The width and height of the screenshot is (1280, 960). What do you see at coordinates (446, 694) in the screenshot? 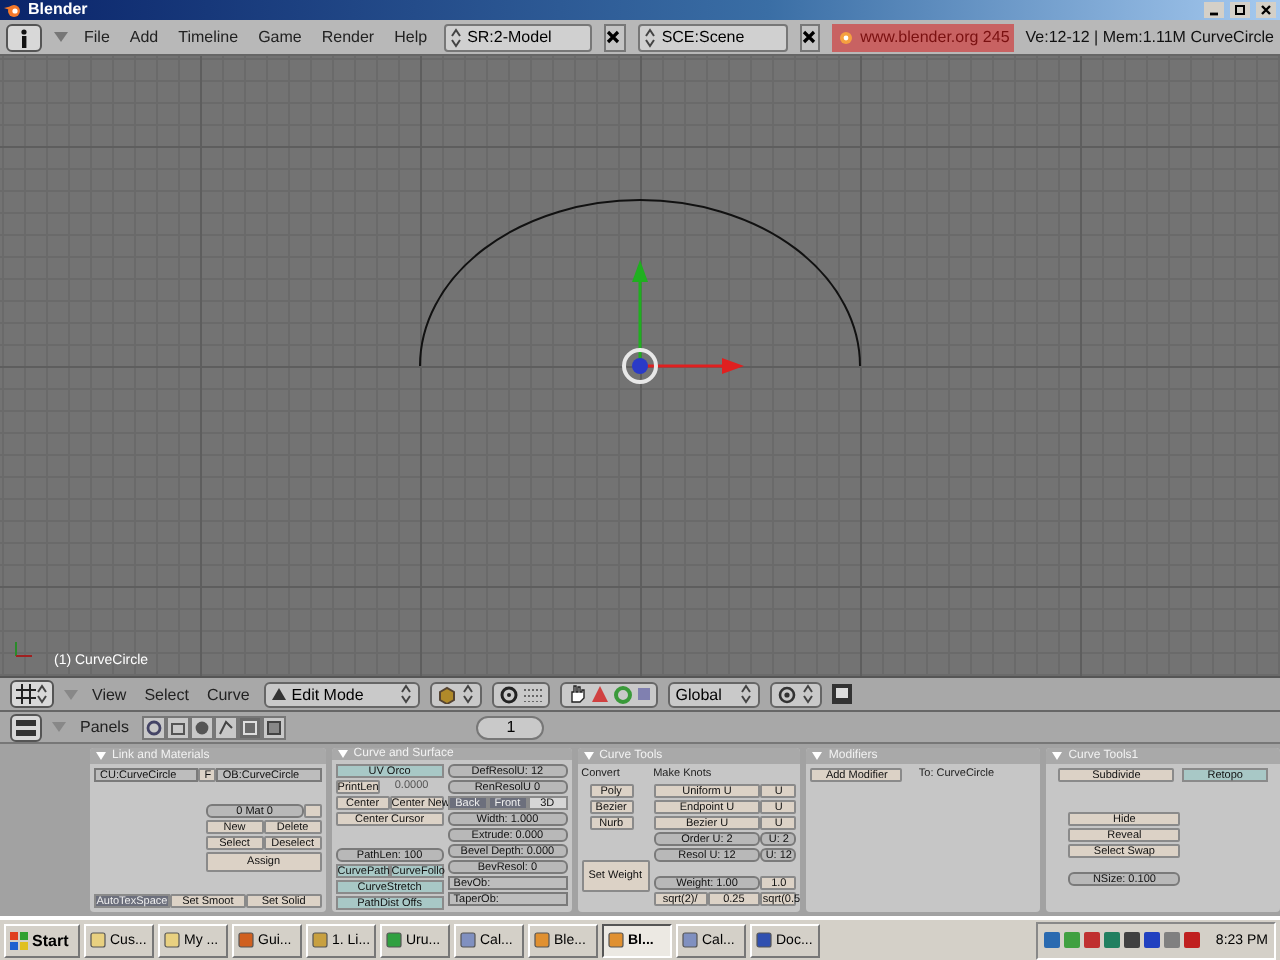
I see `cube-icon` at bounding box center [446, 694].